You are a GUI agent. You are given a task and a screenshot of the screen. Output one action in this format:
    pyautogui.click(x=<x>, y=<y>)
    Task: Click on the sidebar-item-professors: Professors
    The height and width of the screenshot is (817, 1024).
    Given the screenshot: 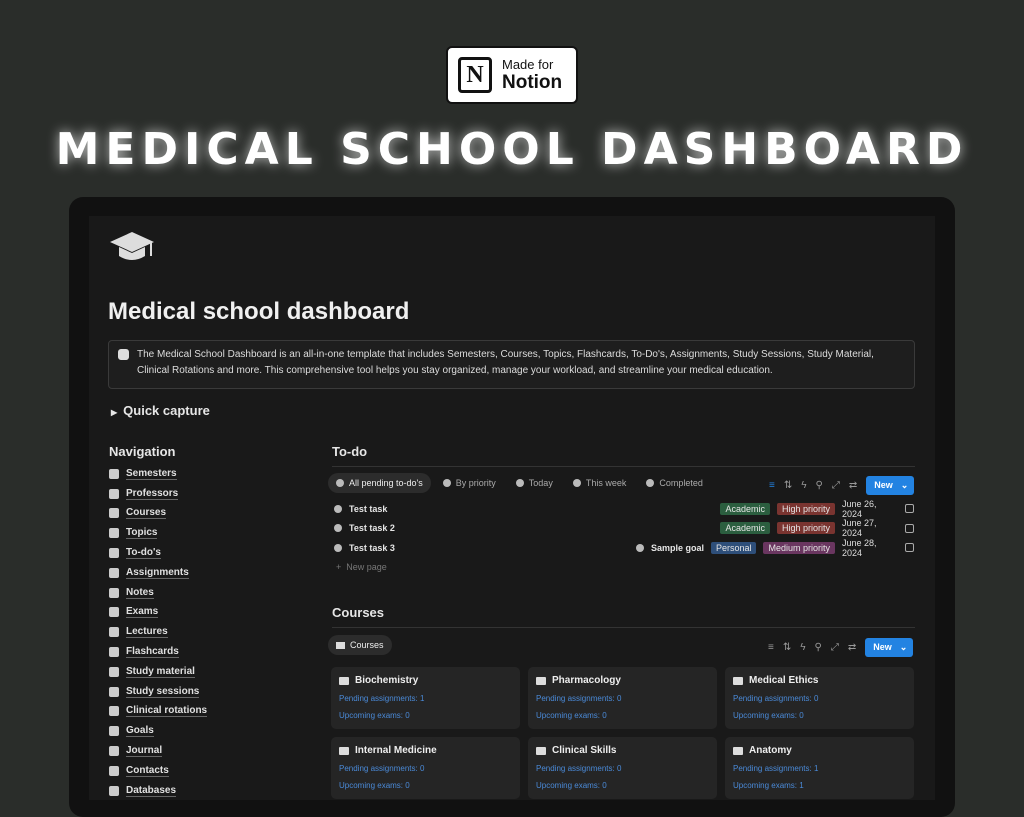 What is the action you would take?
    pyautogui.click(x=158, y=494)
    